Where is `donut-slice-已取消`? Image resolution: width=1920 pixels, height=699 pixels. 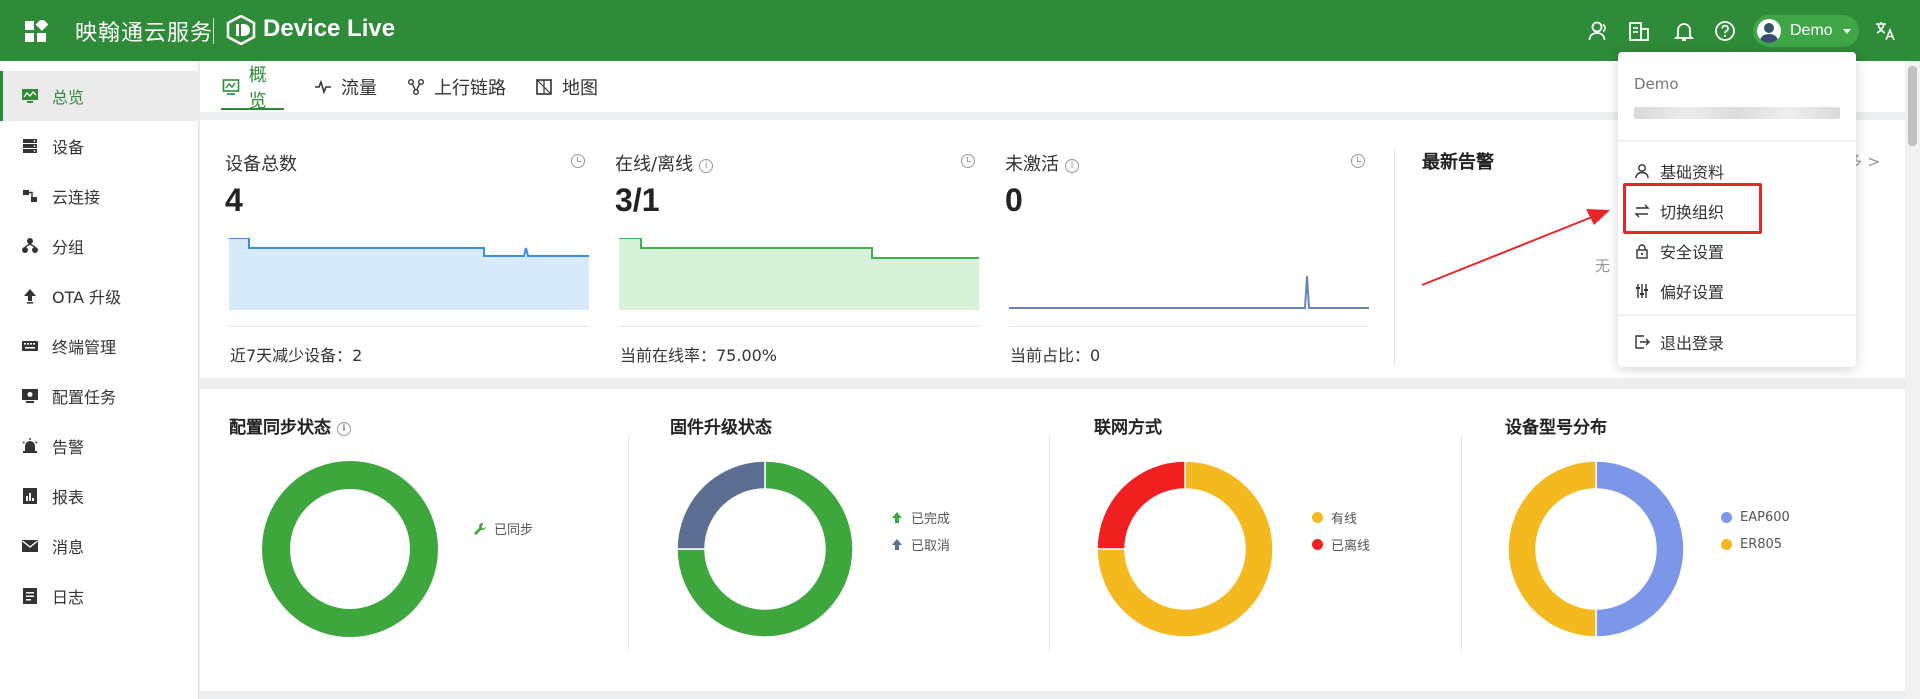 donut-slice-已取消 is located at coordinates (721, 505).